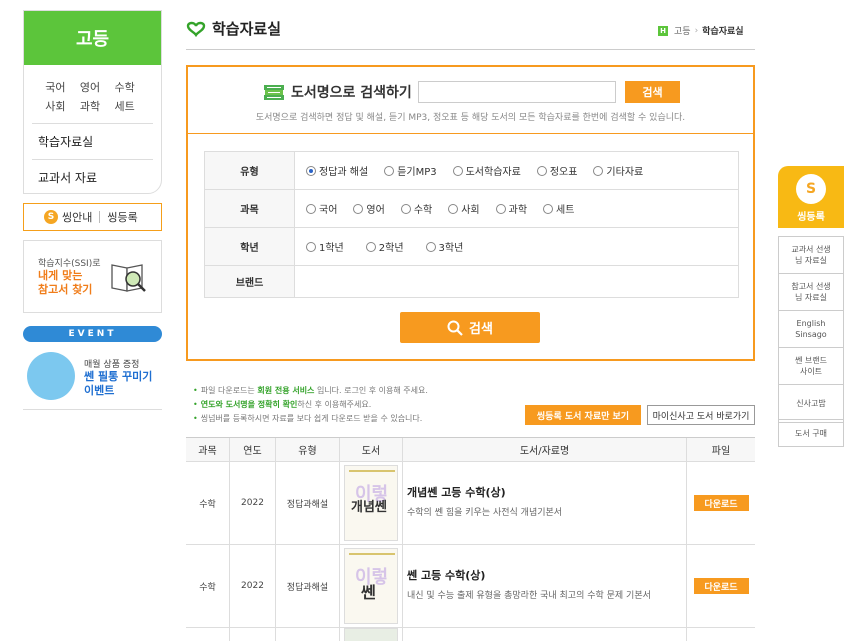  What do you see at coordinates (51, 376) in the screenshot?
I see `event-illustration` at bounding box center [51, 376].